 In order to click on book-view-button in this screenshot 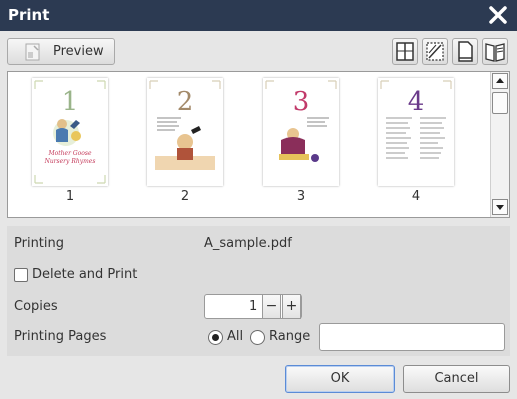, I will do `click(495, 51)`.